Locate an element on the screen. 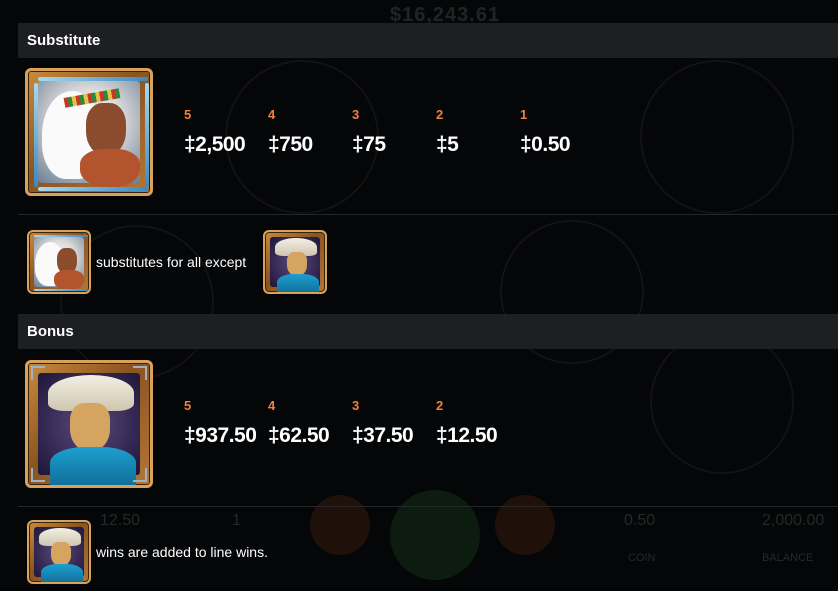 The height and width of the screenshot is (591, 838). payout-amount: ‡937.50 is located at coordinates (220, 435).